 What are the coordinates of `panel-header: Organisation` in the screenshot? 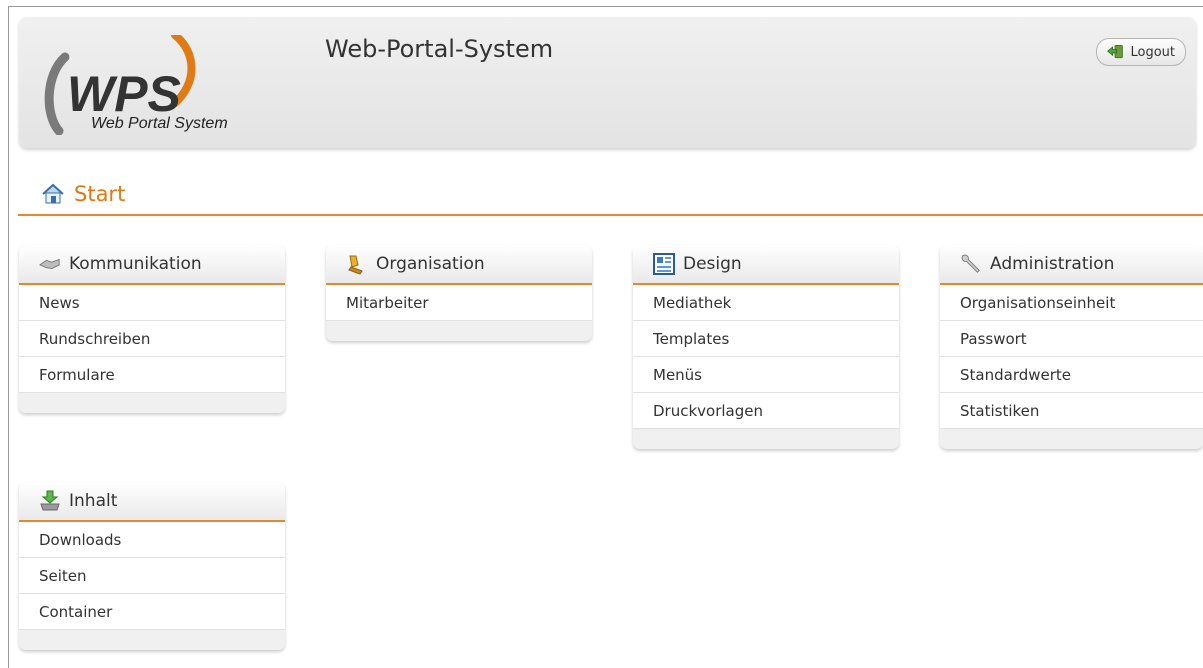 It's located at (459, 265).